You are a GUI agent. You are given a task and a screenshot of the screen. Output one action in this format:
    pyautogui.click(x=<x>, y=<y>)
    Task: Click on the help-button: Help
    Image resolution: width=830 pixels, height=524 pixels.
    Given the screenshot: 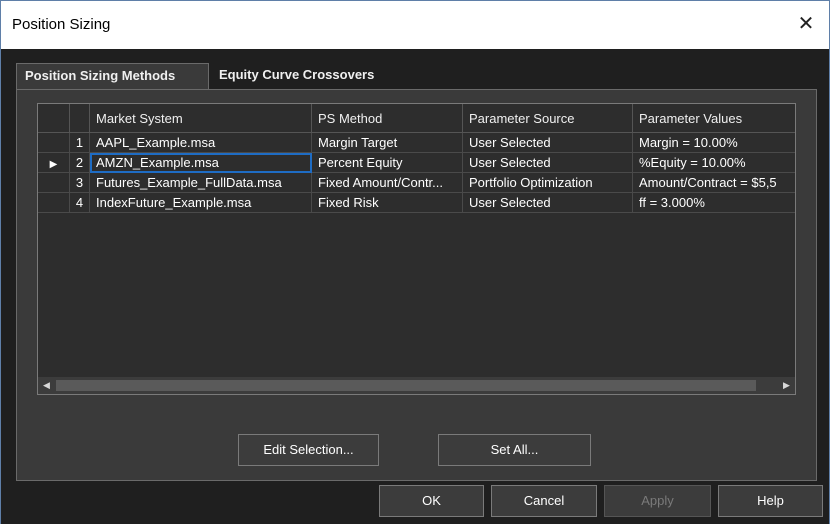 What is the action you would take?
    pyautogui.click(x=770, y=501)
    